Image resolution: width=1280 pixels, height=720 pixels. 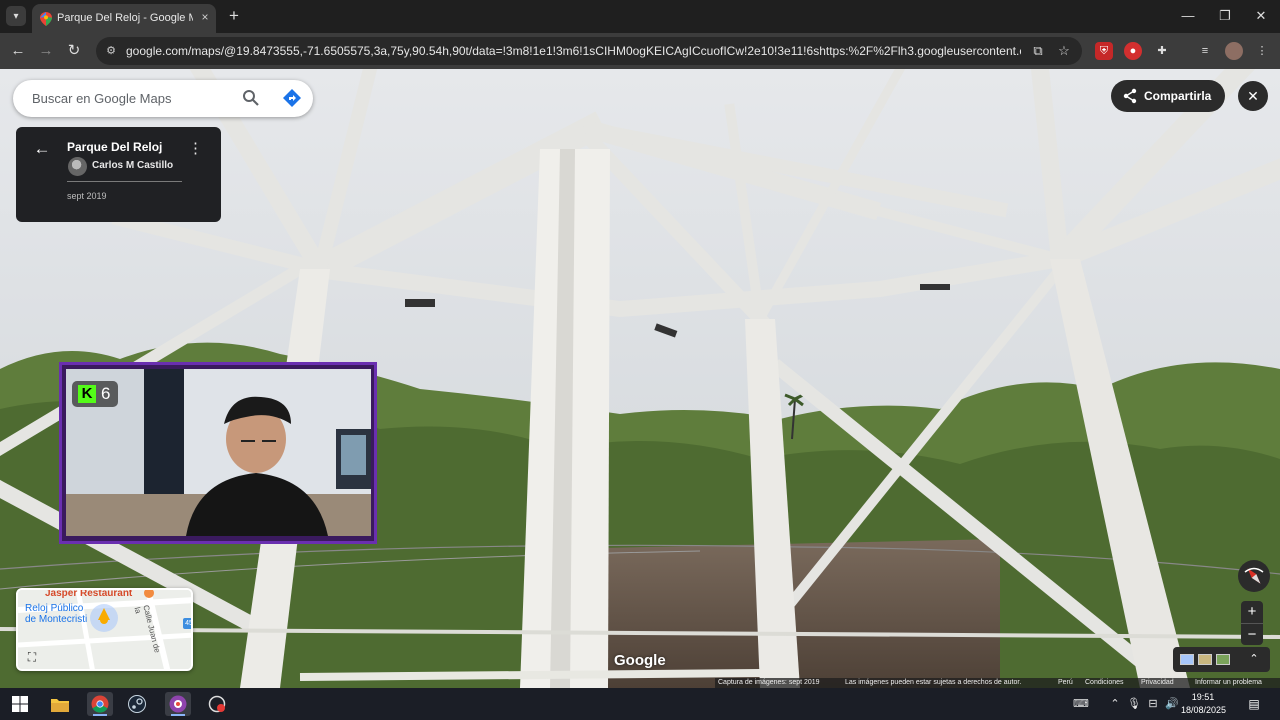 I want to click on taskbar-file-explorer, so click(x=60, y=704).